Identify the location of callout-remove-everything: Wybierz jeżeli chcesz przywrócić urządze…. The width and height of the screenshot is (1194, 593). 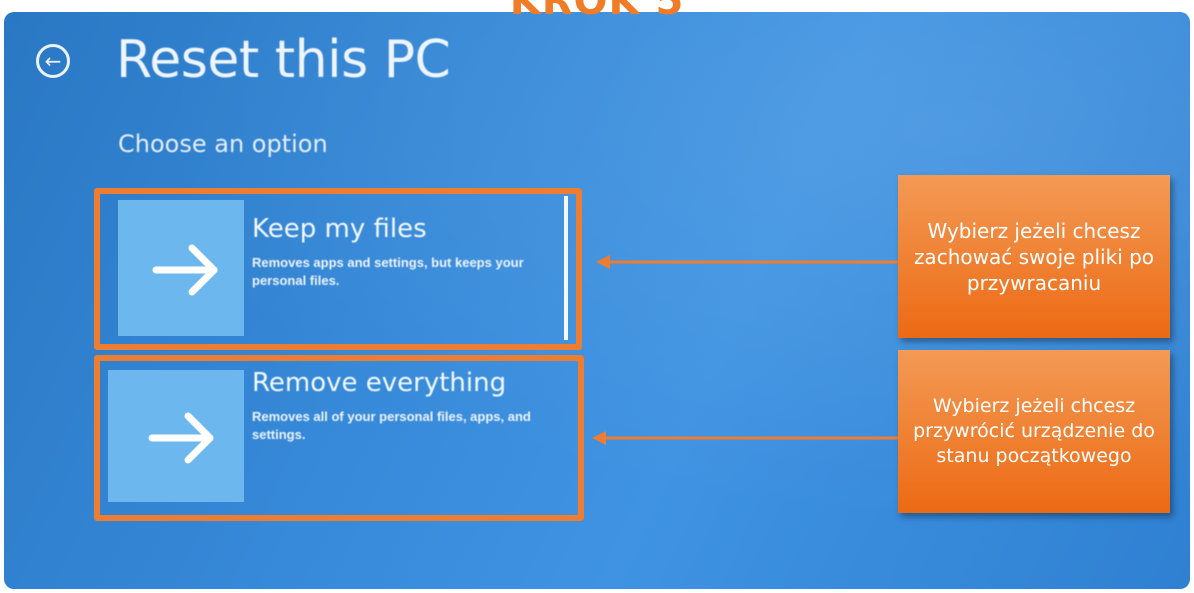
(1034, 431).